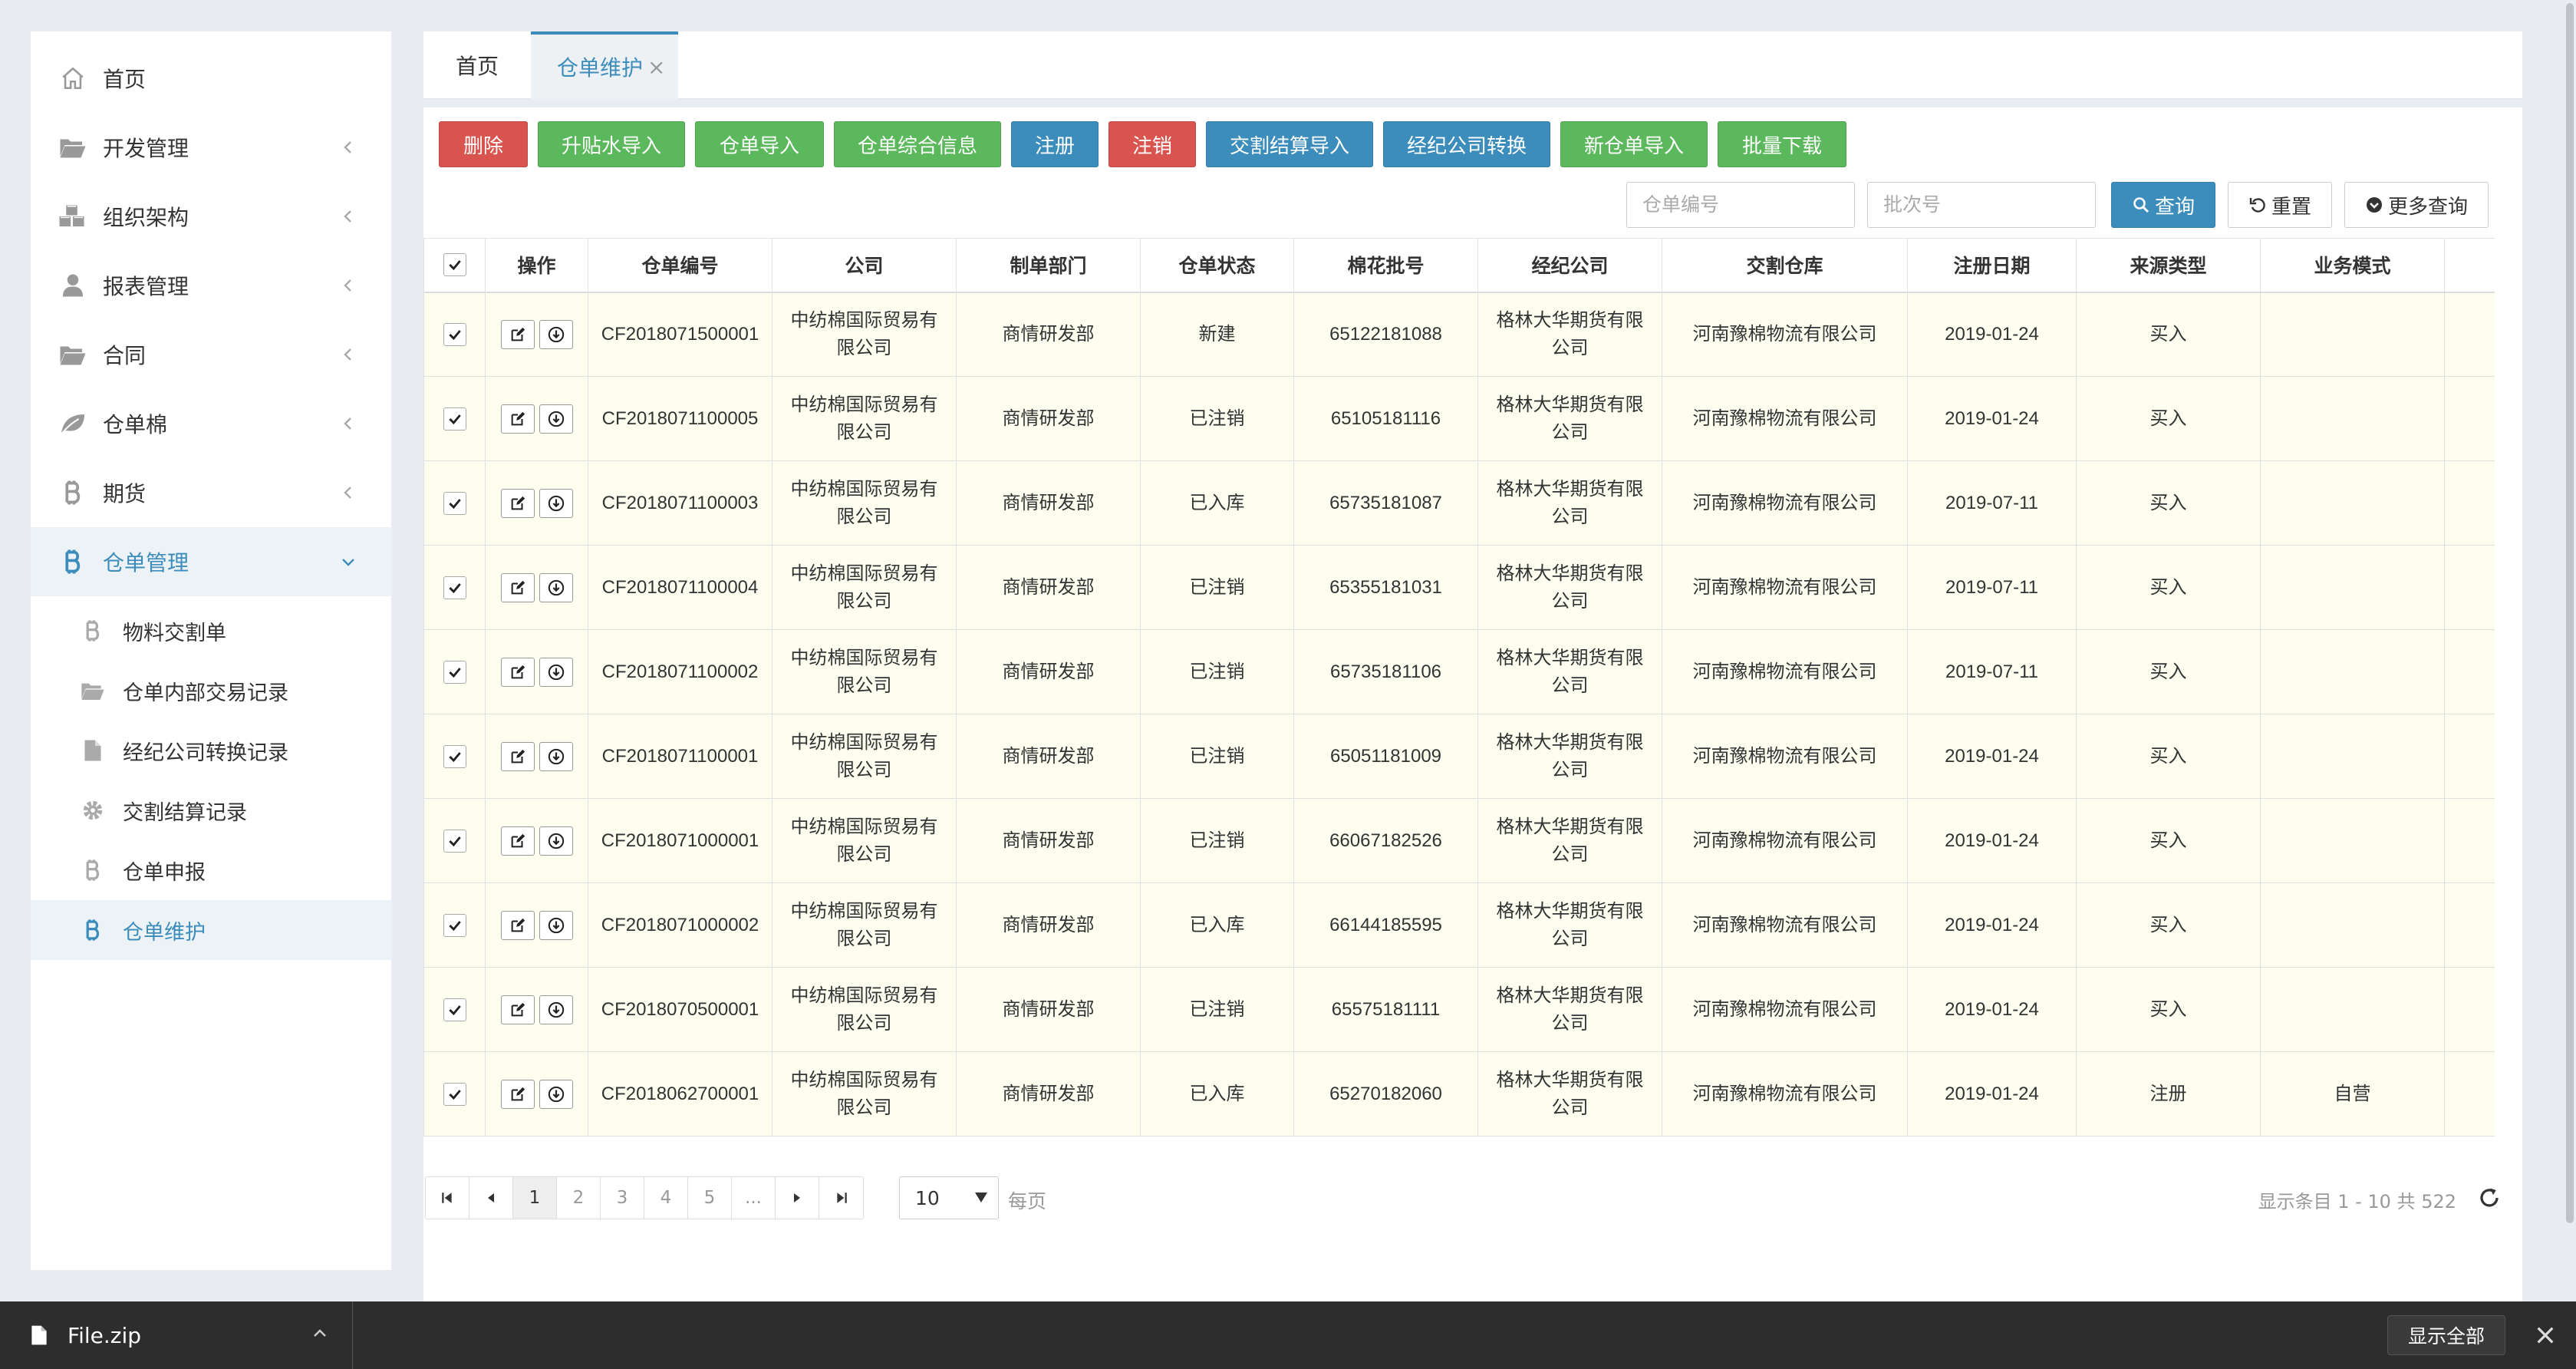 The image size is (2576, 1369). What do you see at coordinates (1048, 265) in the screenshot?
I see `column-header: 制单部门` at bounding box center [1048, 265].